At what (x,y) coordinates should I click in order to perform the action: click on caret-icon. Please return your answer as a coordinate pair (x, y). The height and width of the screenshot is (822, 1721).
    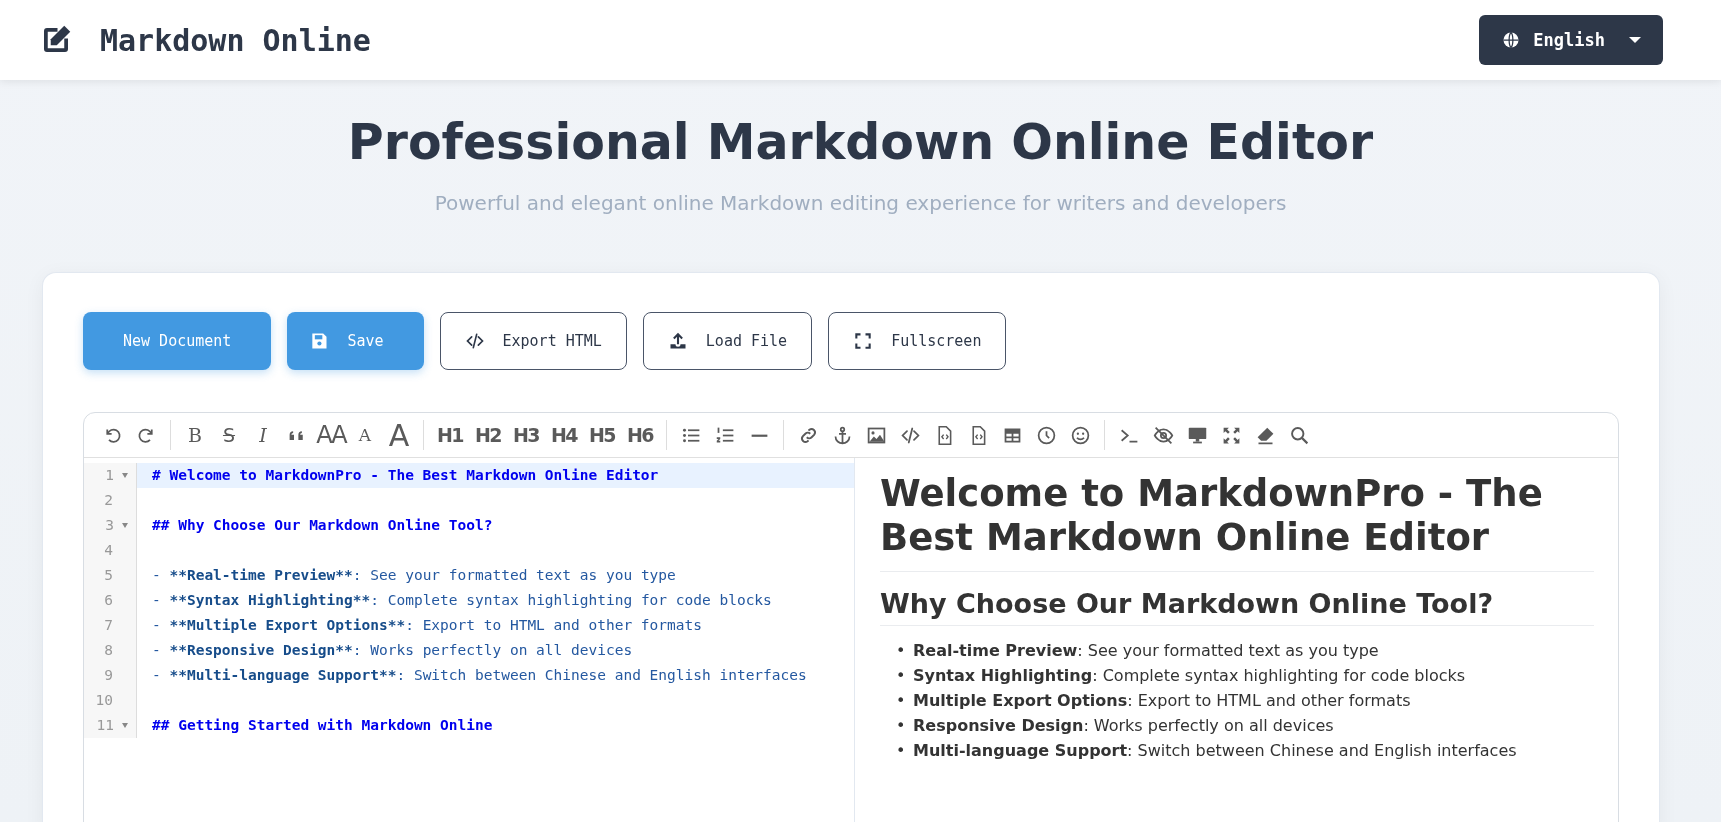
    Looking at the image, I should click on (1635, 40).